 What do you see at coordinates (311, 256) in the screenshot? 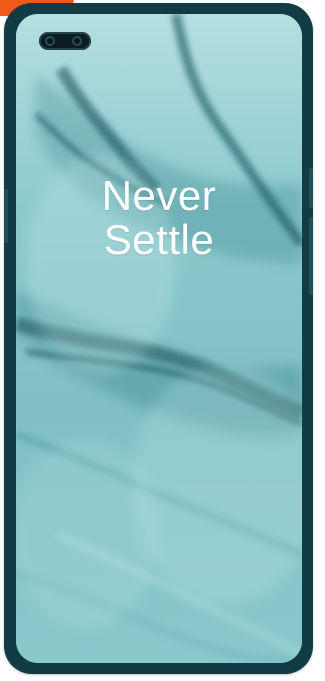
I see `side-button-right-bottom` at bounding box center [311, 256].